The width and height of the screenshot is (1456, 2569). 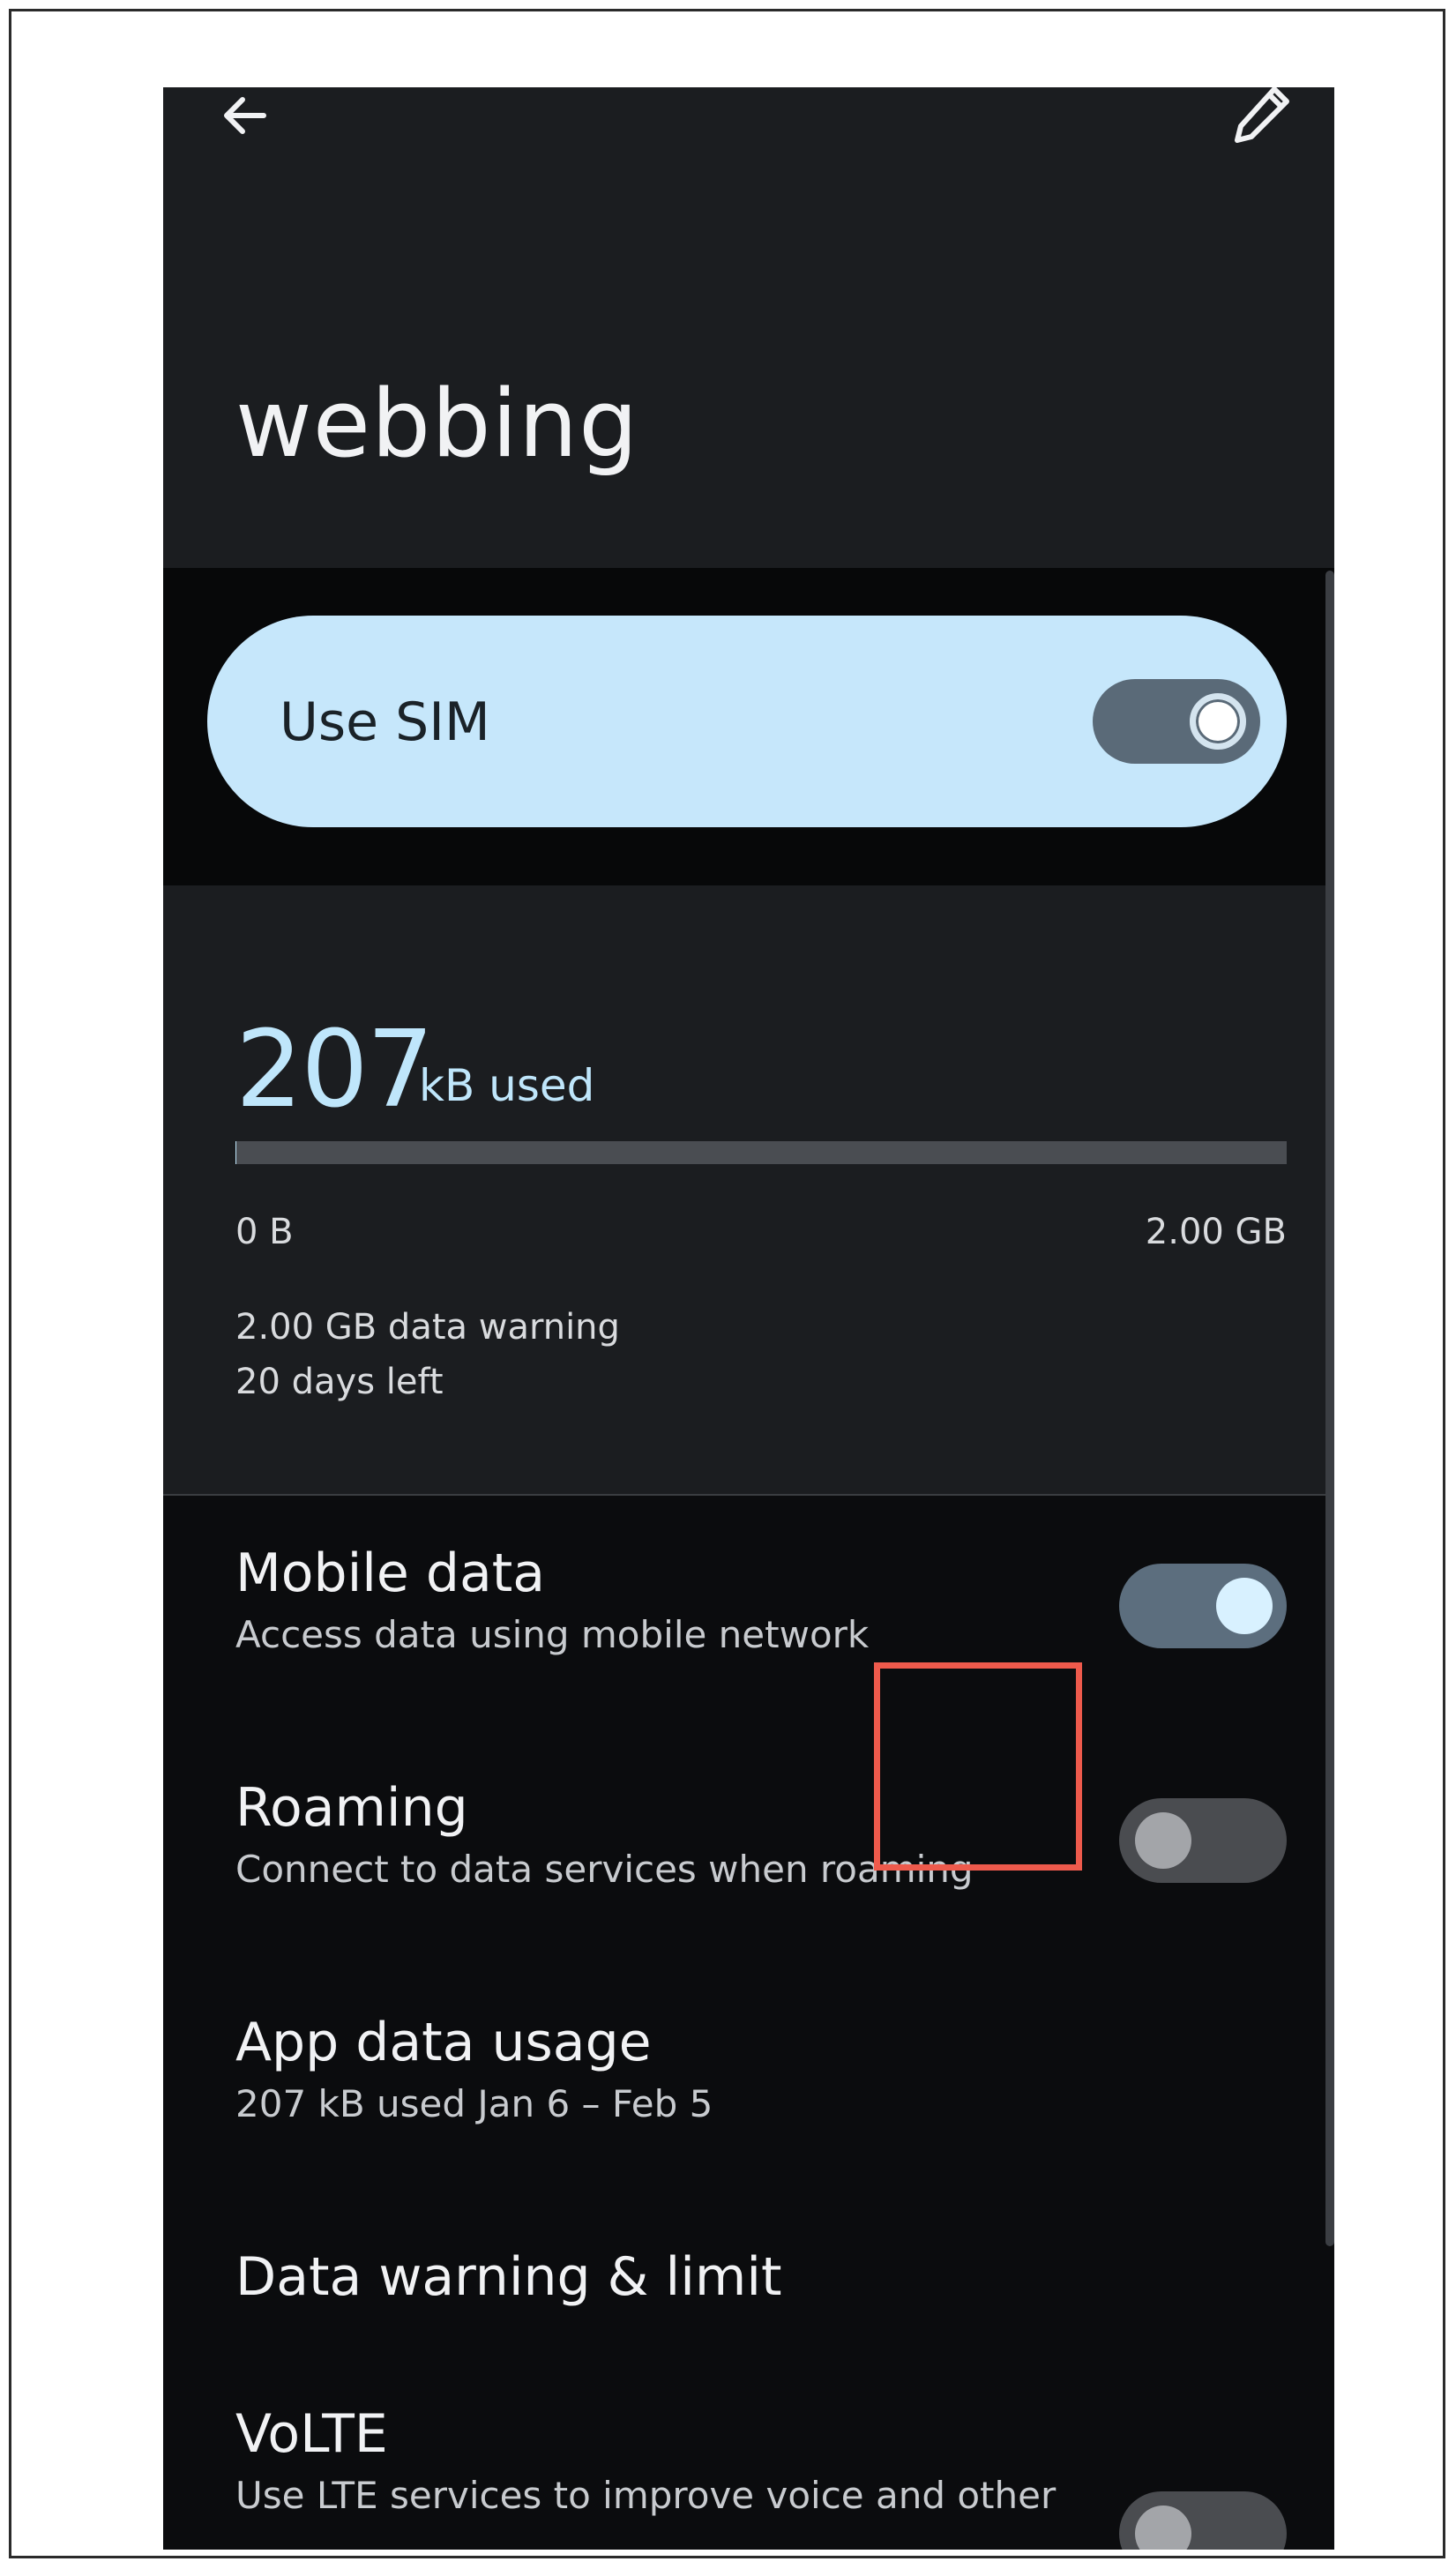 What do you see at coordinates (474, 2103) in the screenshot?
I see `setting-subtitle: 207 kB used Jan 6 – Feb 5` at bounding box center [474, 2103].